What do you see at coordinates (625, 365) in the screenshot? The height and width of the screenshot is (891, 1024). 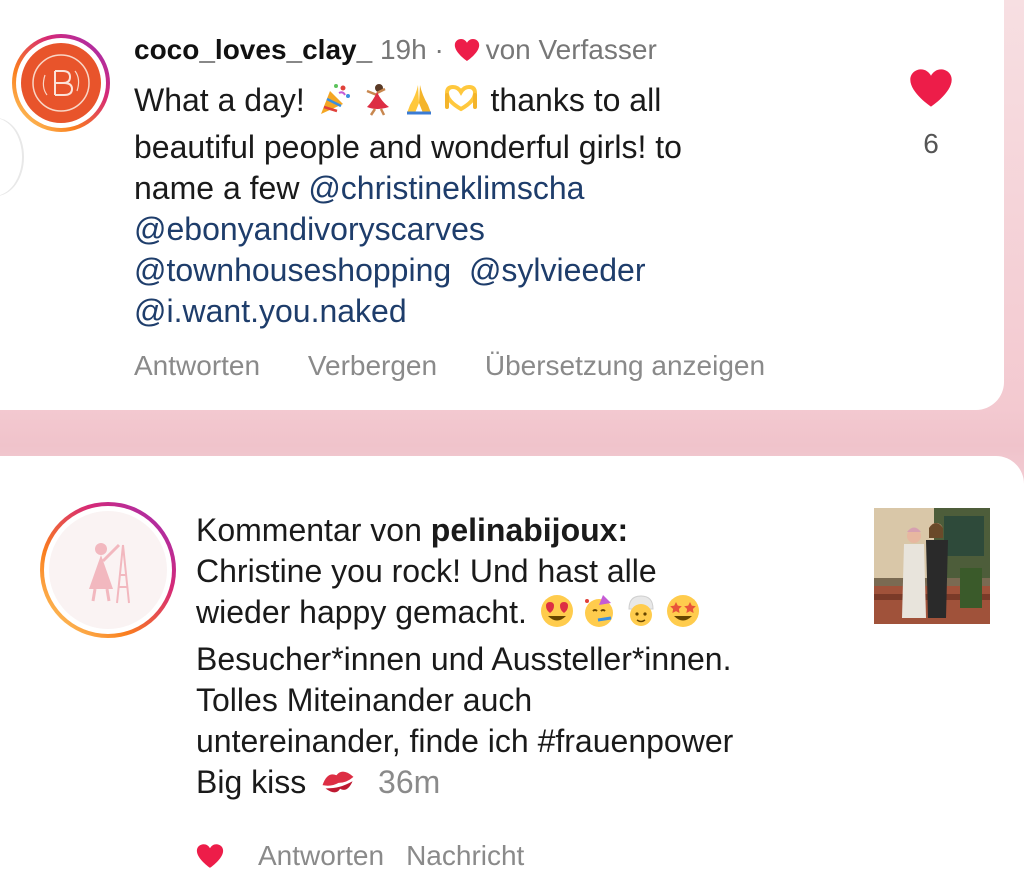 I see `show-translation-button: Übersetzung anzeigen` at bounding box center [625, 365].